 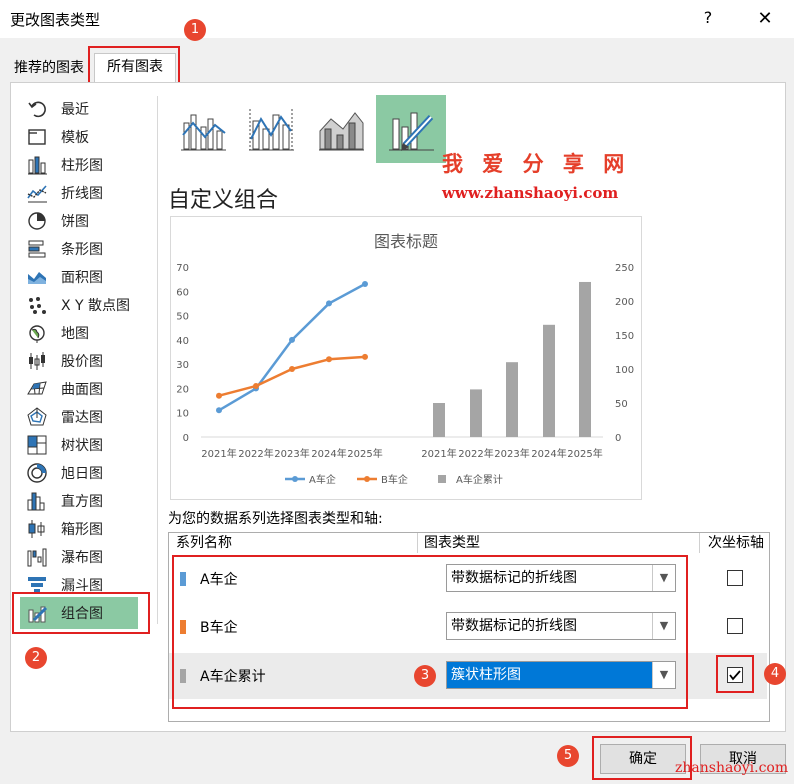 I want to click on bar-chart-icon, so click(x=37, y=249).